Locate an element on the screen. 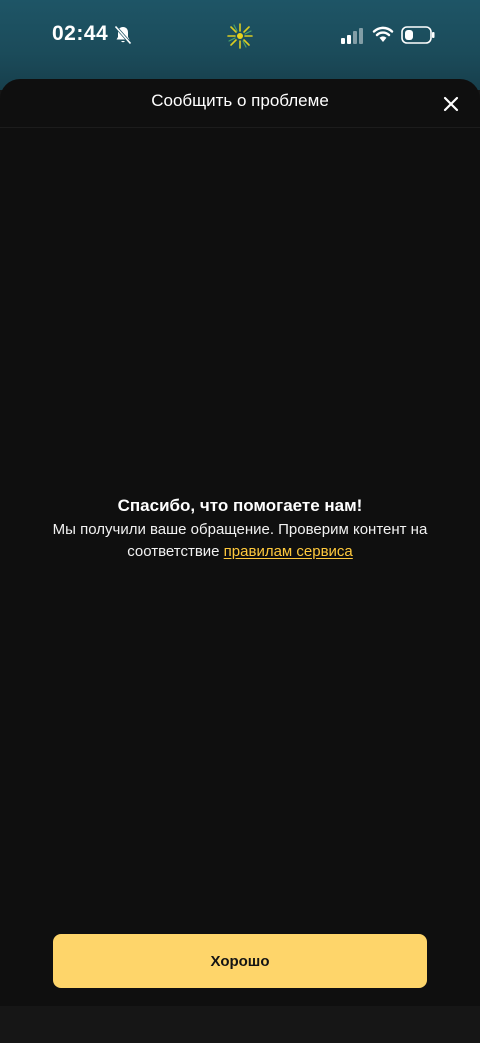  status-bar: 02:44 is located at coordinates (240, 45).